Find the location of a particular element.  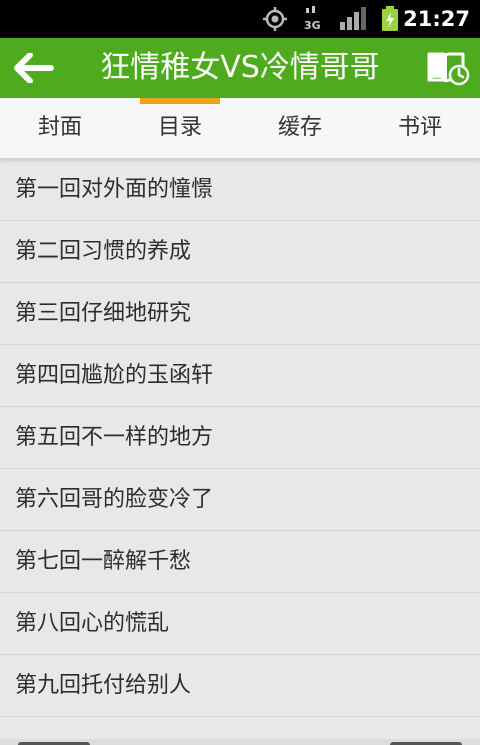

chapter-item: 第一回对外面的憧憬 is located at coordinates (240, 190).